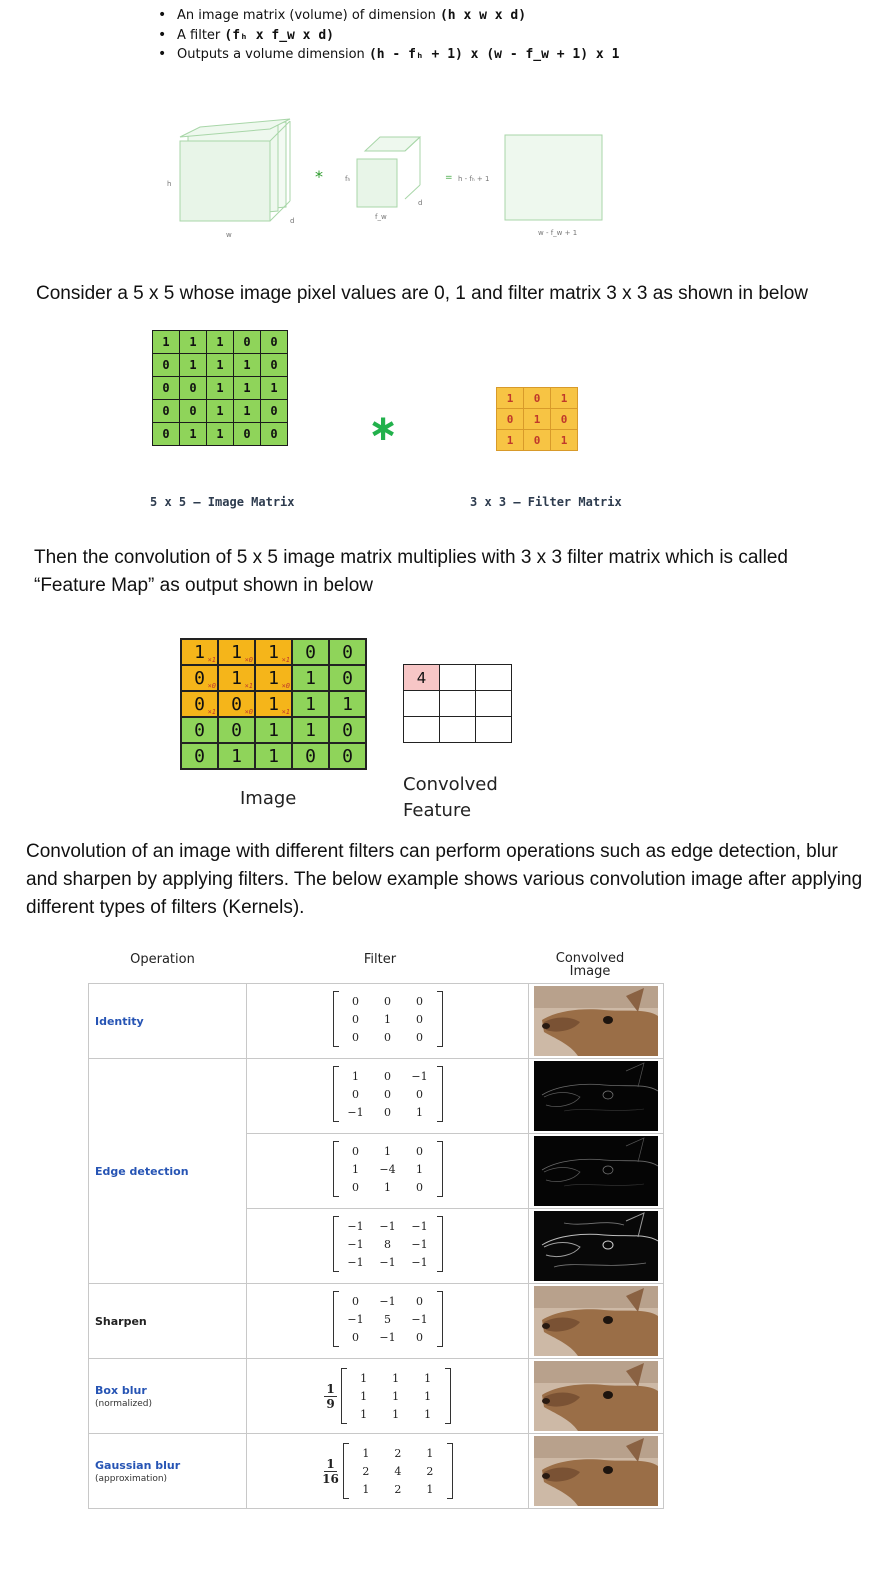  What do you see at coordinates (366, 1471) in the screenshot?
I see `kernel-value: 2` at bounding box center [366, 1471].